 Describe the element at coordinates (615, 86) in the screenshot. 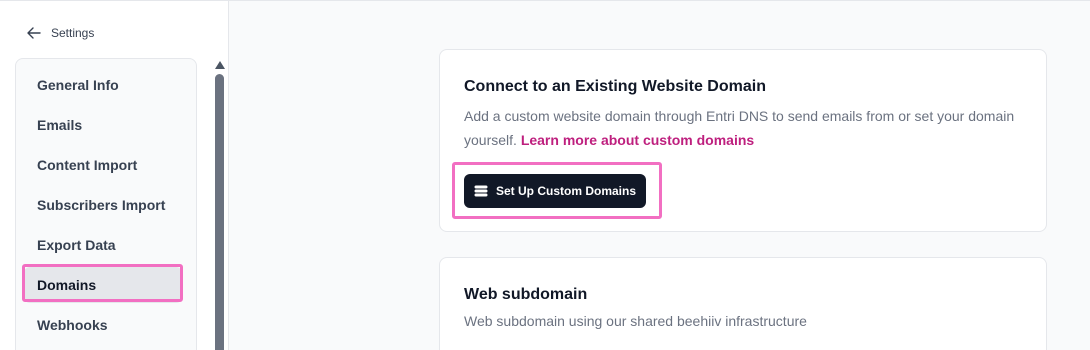

I see `custom-domain-card-title: Connect to an Existing Website Domain` at that location.